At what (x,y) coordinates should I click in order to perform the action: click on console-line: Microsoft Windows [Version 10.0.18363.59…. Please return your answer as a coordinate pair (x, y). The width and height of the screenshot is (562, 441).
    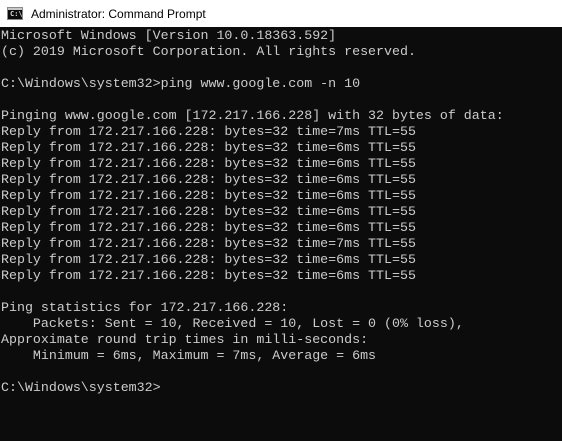
    Looking at the image, I should click on (169, 35).